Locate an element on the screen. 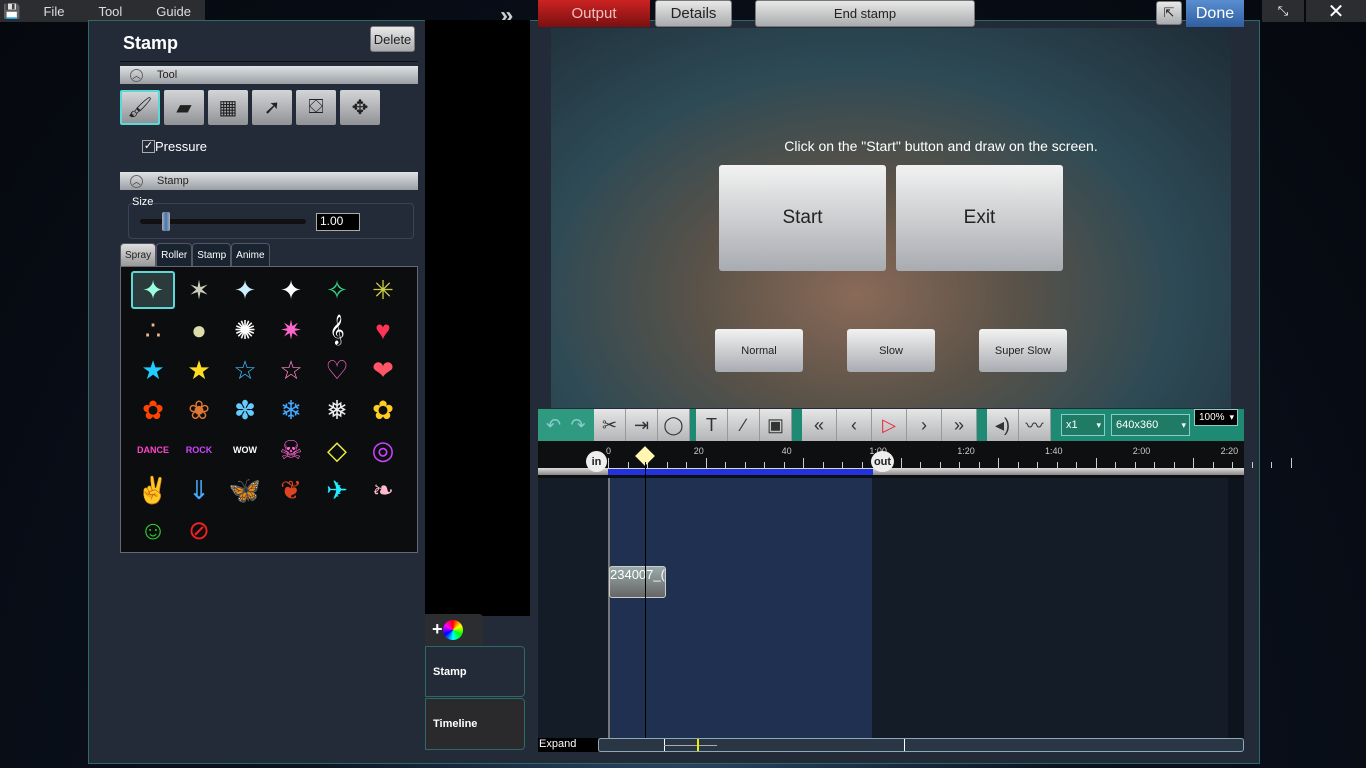  stamp-item: ✶ is located at coordinates (199, 290).